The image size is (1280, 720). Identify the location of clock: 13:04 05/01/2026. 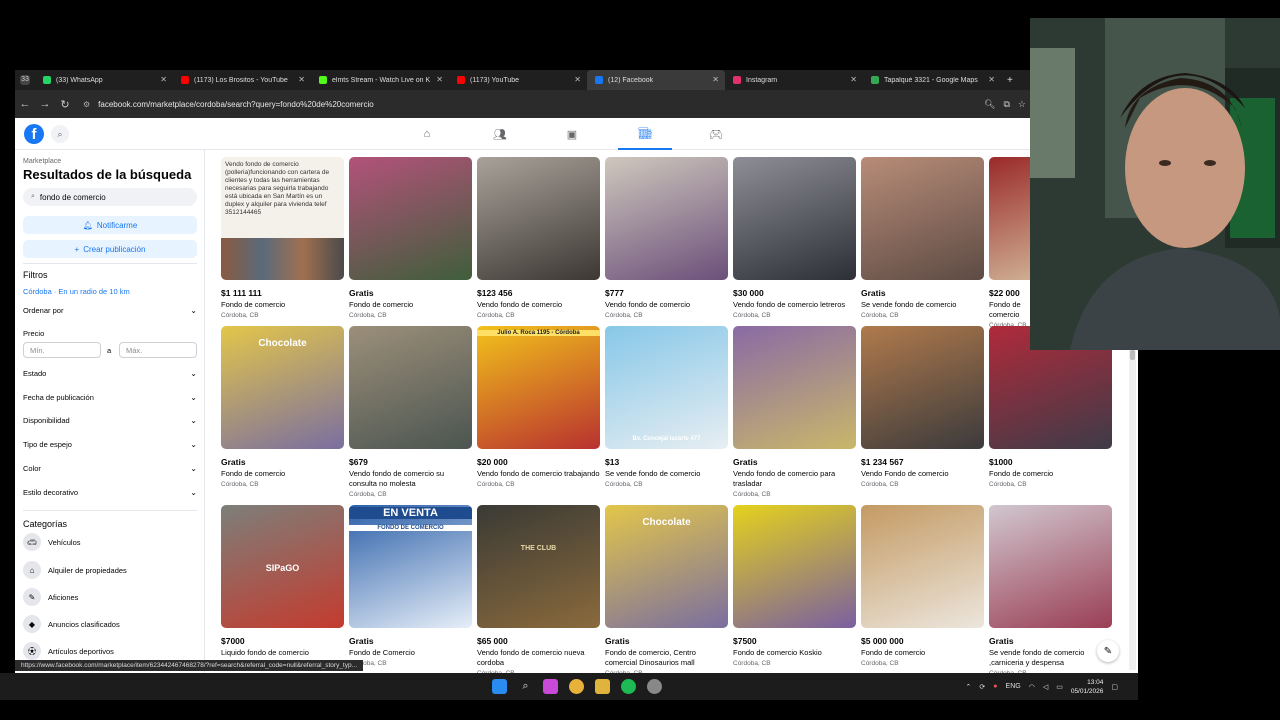
(1087, 687).